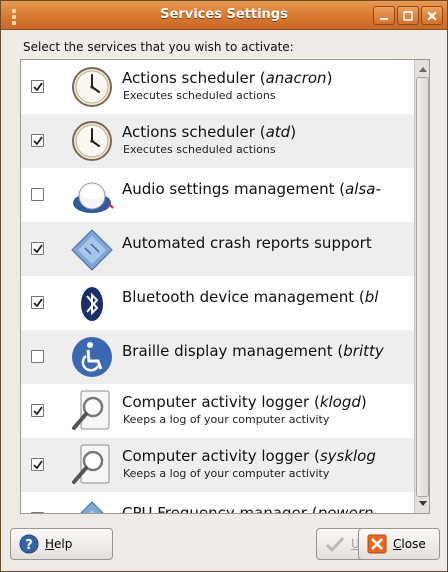 This screenshot has height=572, width=448. What do you see at coordinates (92, 195) in the screenshot?
I see `volume-knob-icon` at bounding box center [92, 195].